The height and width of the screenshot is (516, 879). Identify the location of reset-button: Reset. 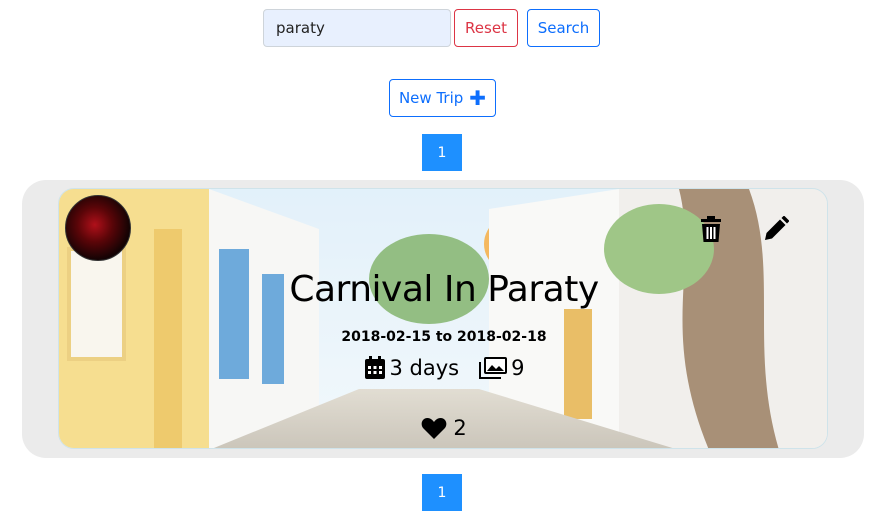
(486, 28).